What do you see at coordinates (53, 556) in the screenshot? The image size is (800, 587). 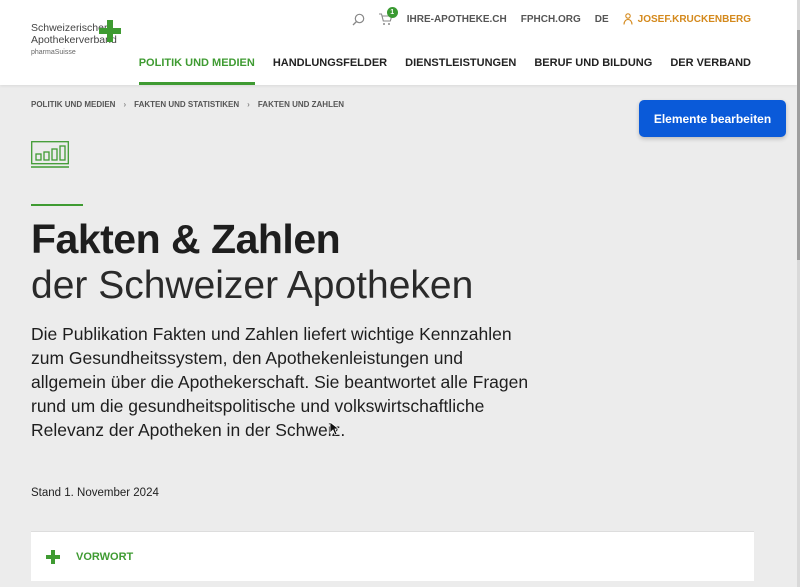 I see `plus-icon` at bounding box center [53, 556].